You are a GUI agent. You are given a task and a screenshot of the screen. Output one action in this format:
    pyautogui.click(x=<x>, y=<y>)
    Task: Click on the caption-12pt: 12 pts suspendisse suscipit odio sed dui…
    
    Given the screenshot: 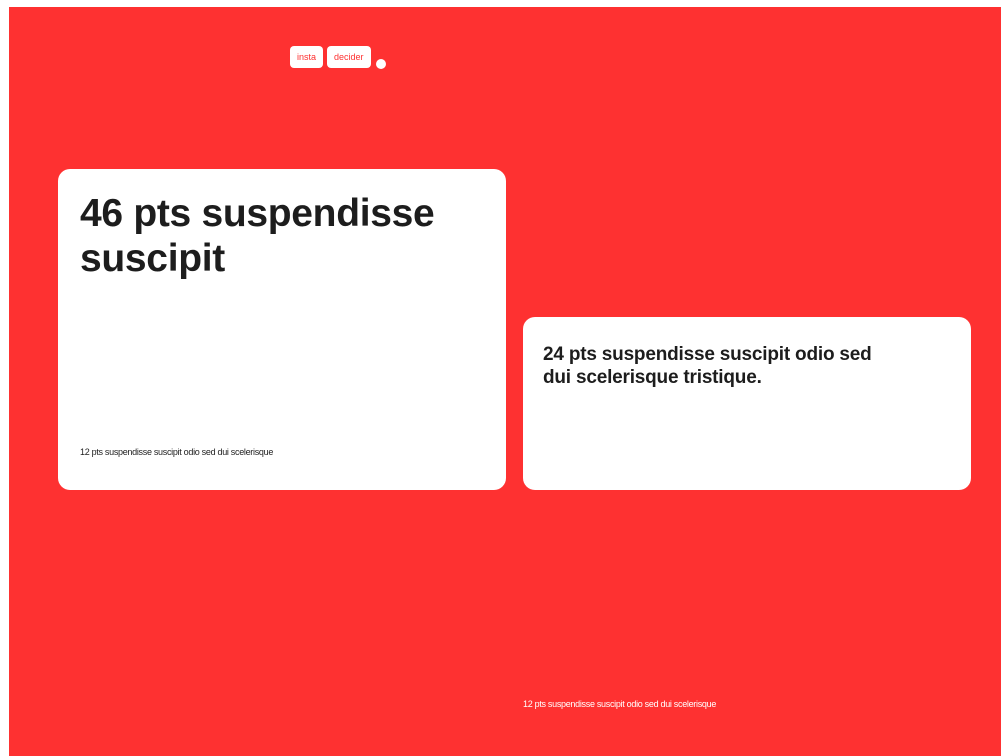 What is the action you would take?
    pyautogui.click(x=177, y=452)
    